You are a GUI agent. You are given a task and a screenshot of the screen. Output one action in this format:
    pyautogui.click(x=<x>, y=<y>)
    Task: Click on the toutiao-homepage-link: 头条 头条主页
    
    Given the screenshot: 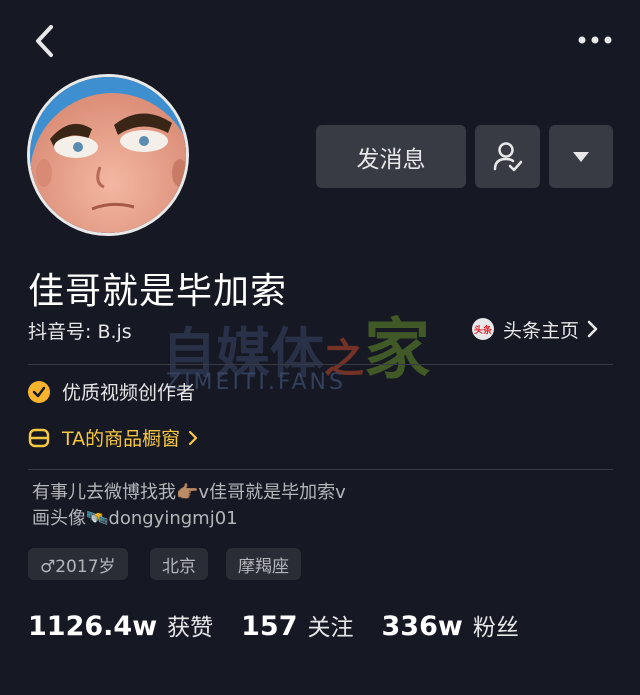 What is the action you would take?
    pyautogui.click(x=535, y=329)
    